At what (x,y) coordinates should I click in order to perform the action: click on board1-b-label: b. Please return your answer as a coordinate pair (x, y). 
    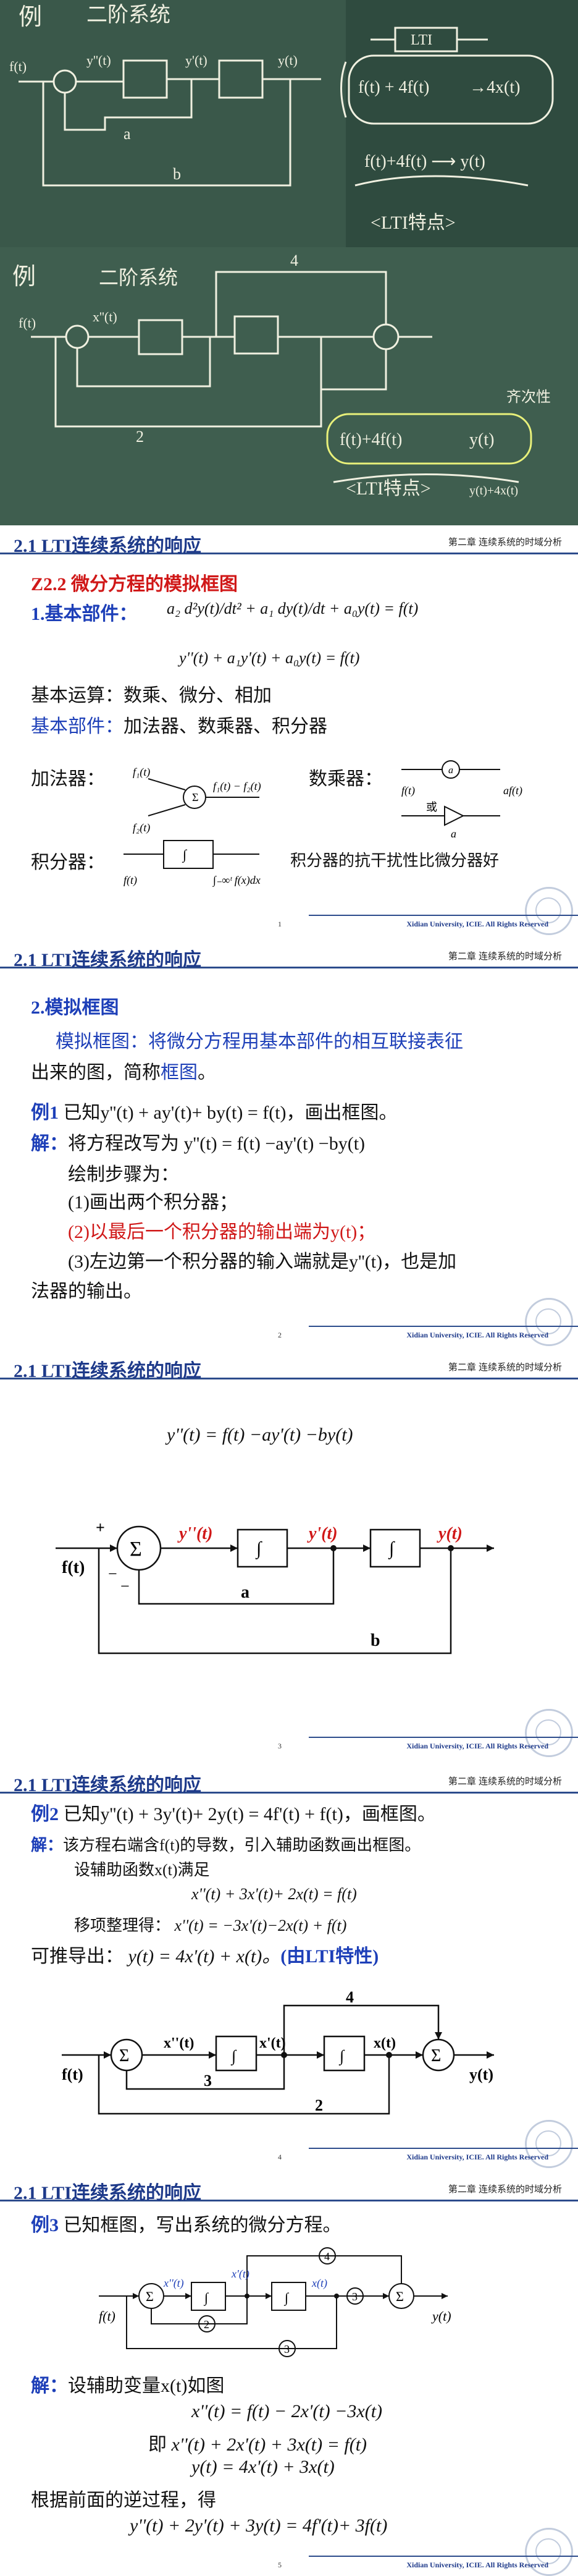
    Looking at the image, I should click on (177, 174).